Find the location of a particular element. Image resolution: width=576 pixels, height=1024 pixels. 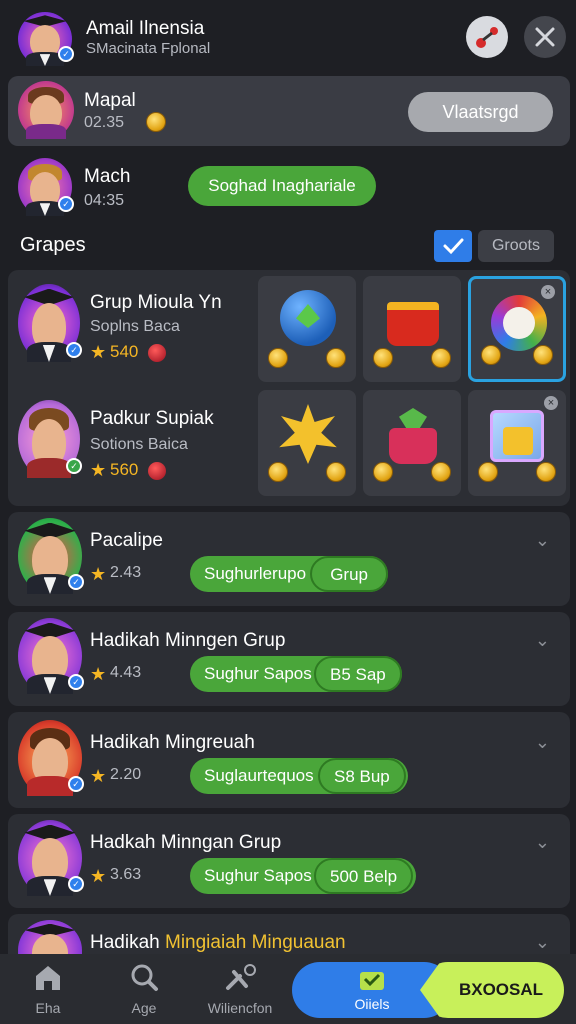

nav-item-home: Eha is located at coordinates (48, 989).